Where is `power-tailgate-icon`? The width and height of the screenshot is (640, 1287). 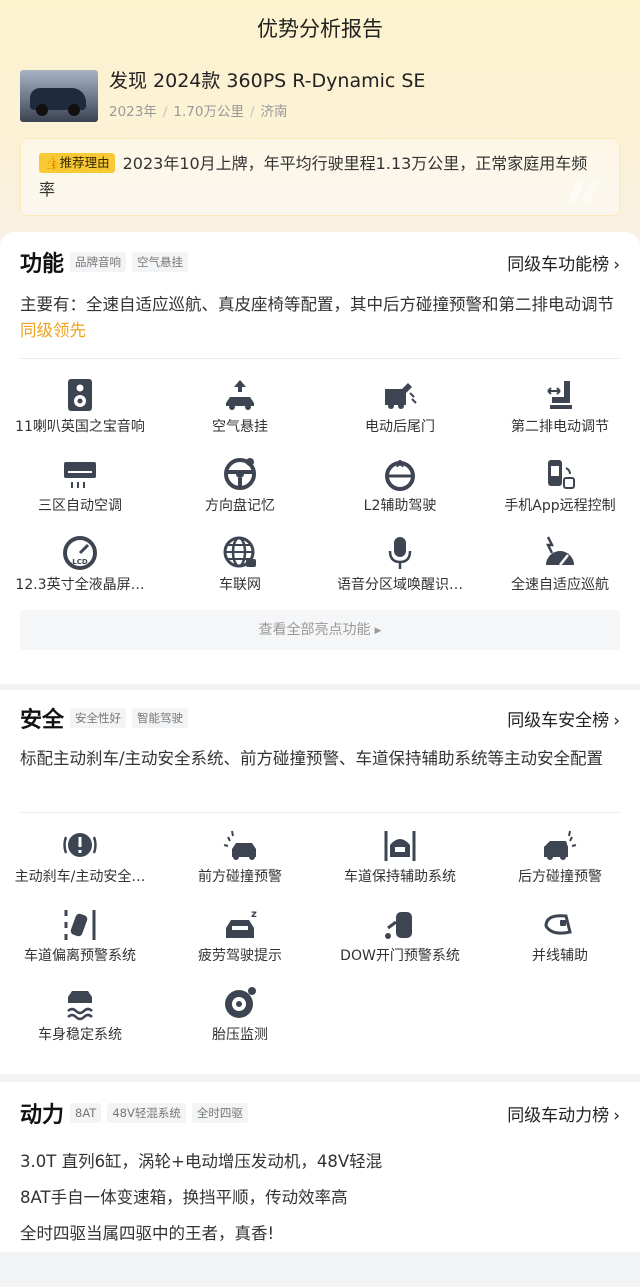 power-tailgate-icon is located at coordinates (401, 396).